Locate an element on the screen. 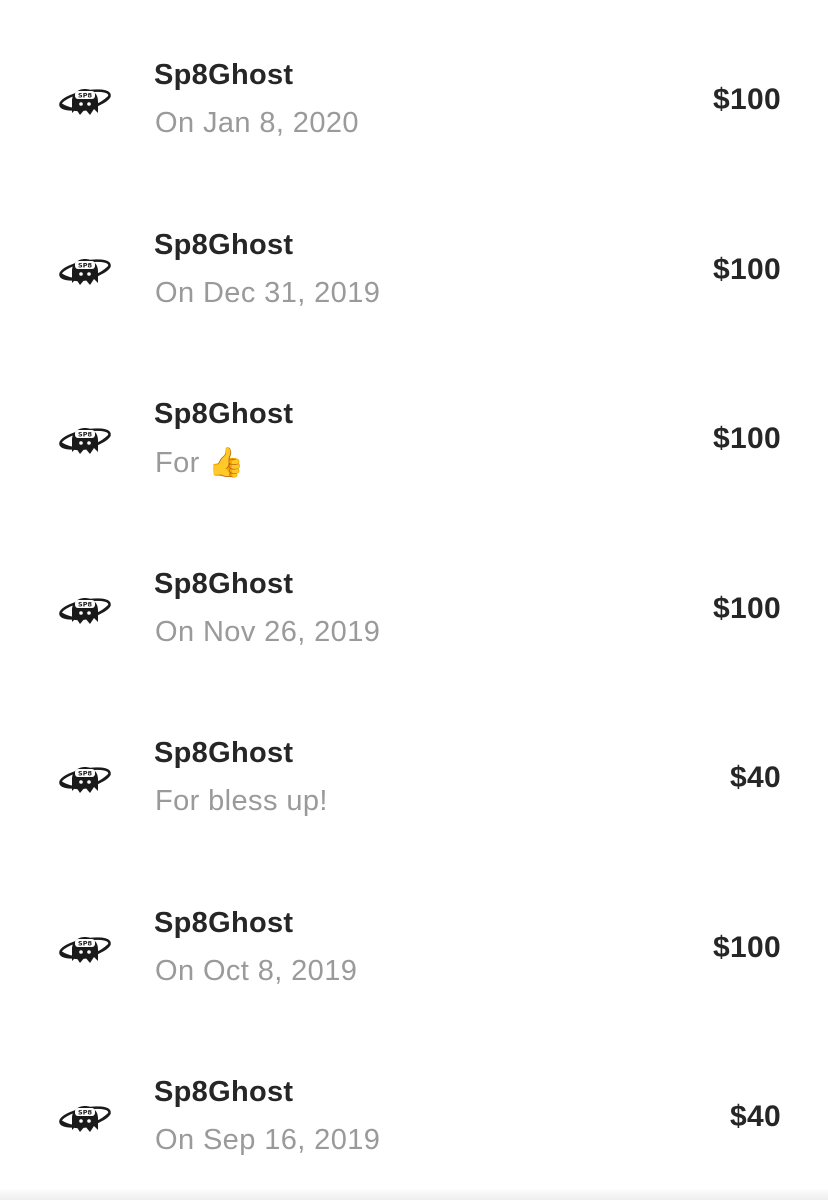  payment-date: On Sep 16, 2019 is located at coordinates (268, 1140).